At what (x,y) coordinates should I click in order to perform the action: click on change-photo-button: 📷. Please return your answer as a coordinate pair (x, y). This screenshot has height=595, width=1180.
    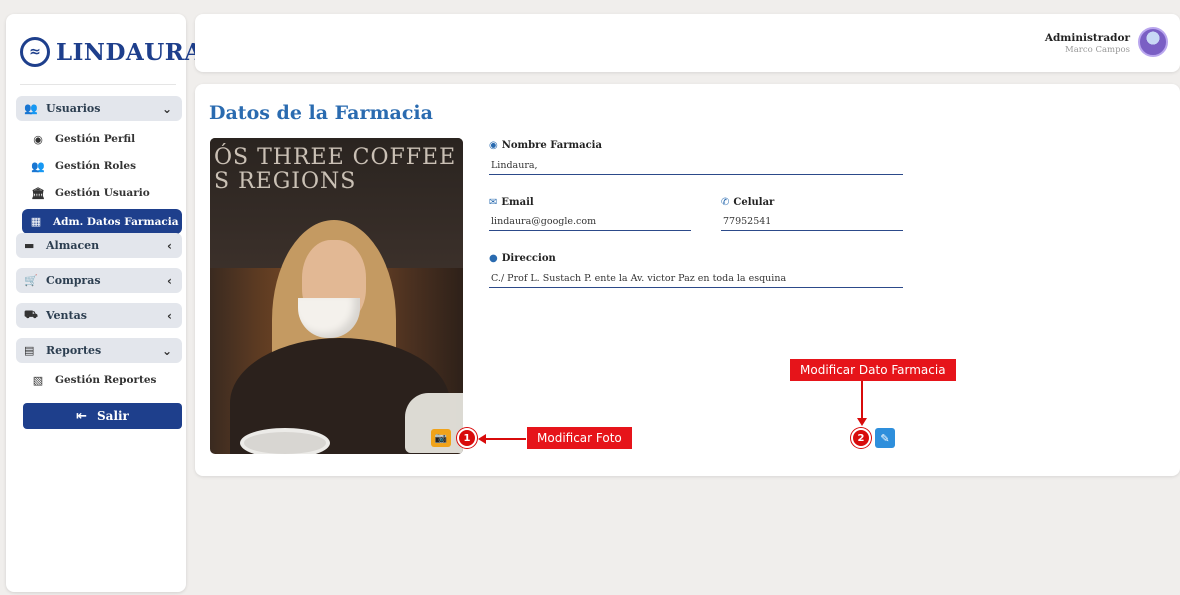
    Looking at the image, I should click on (441, 438).